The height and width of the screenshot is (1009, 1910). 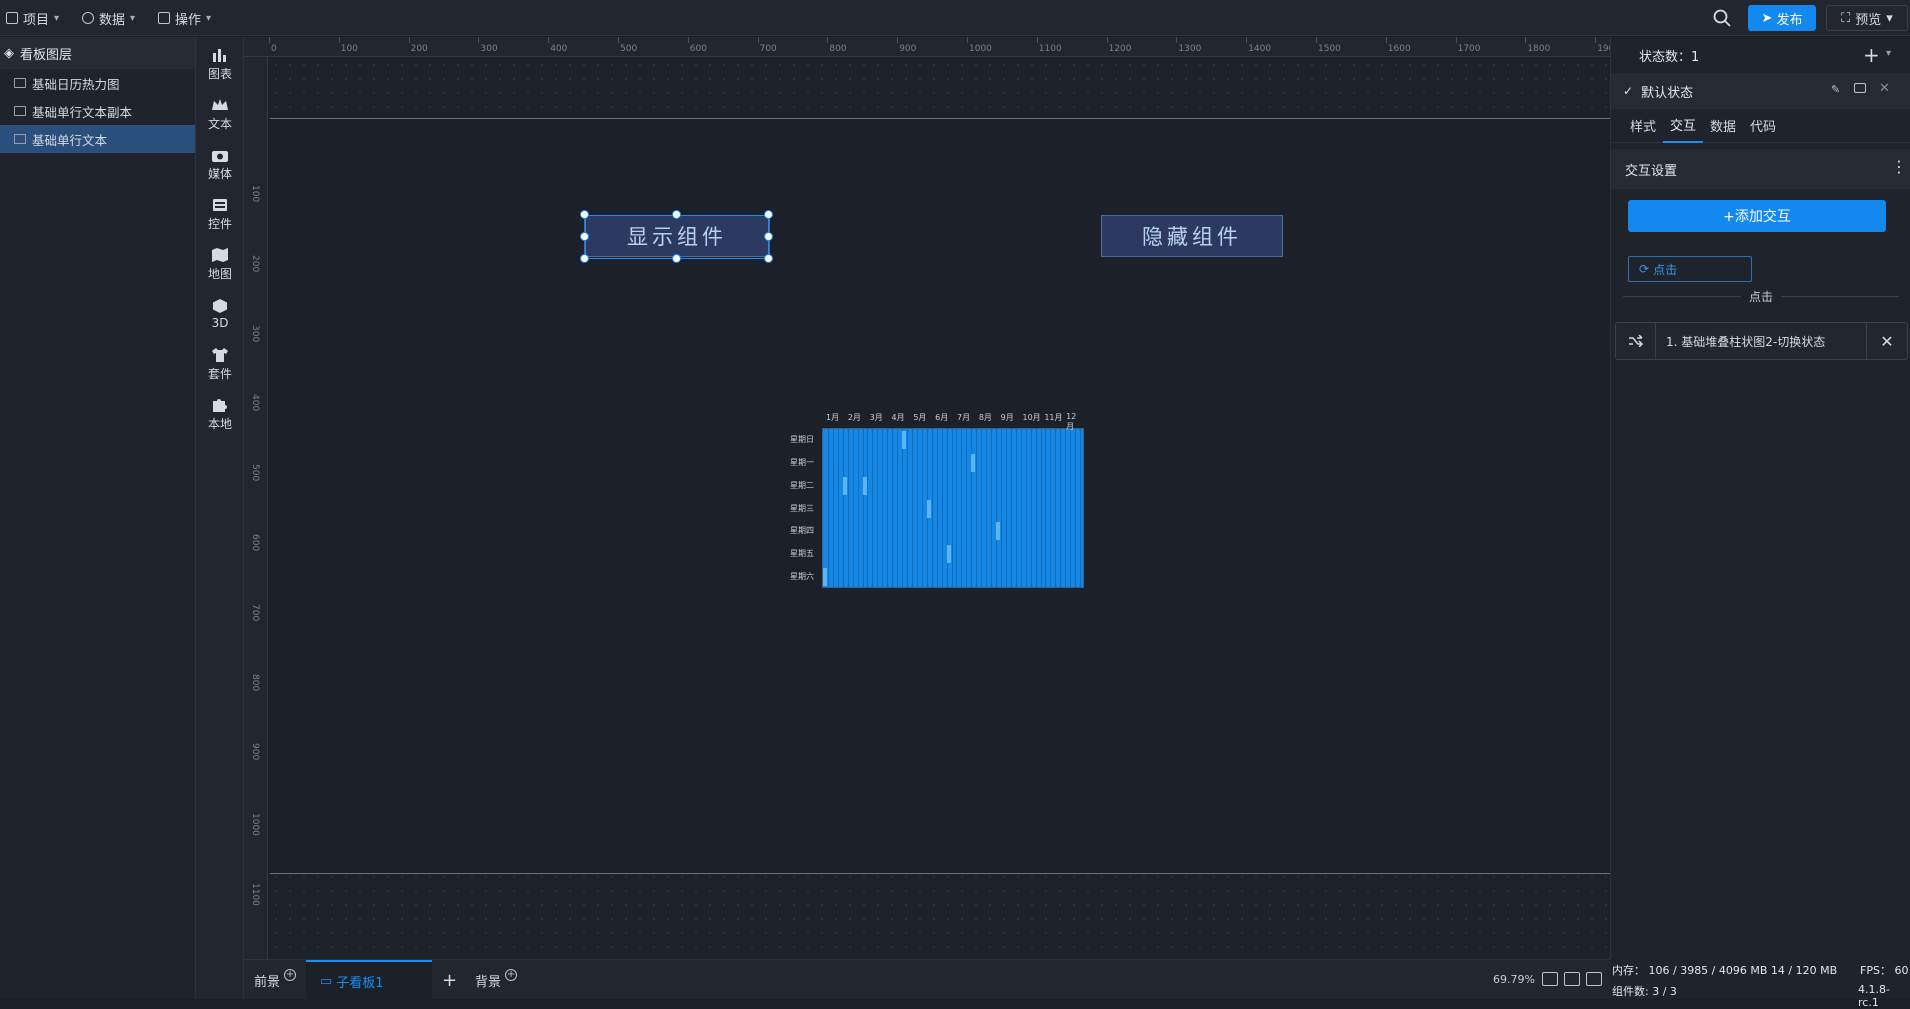 What do you see at coordinates (97, 53) in the screenshot?
I see `layers-panel-title: ◈ 看板图层` at bounding box center [97, 53].